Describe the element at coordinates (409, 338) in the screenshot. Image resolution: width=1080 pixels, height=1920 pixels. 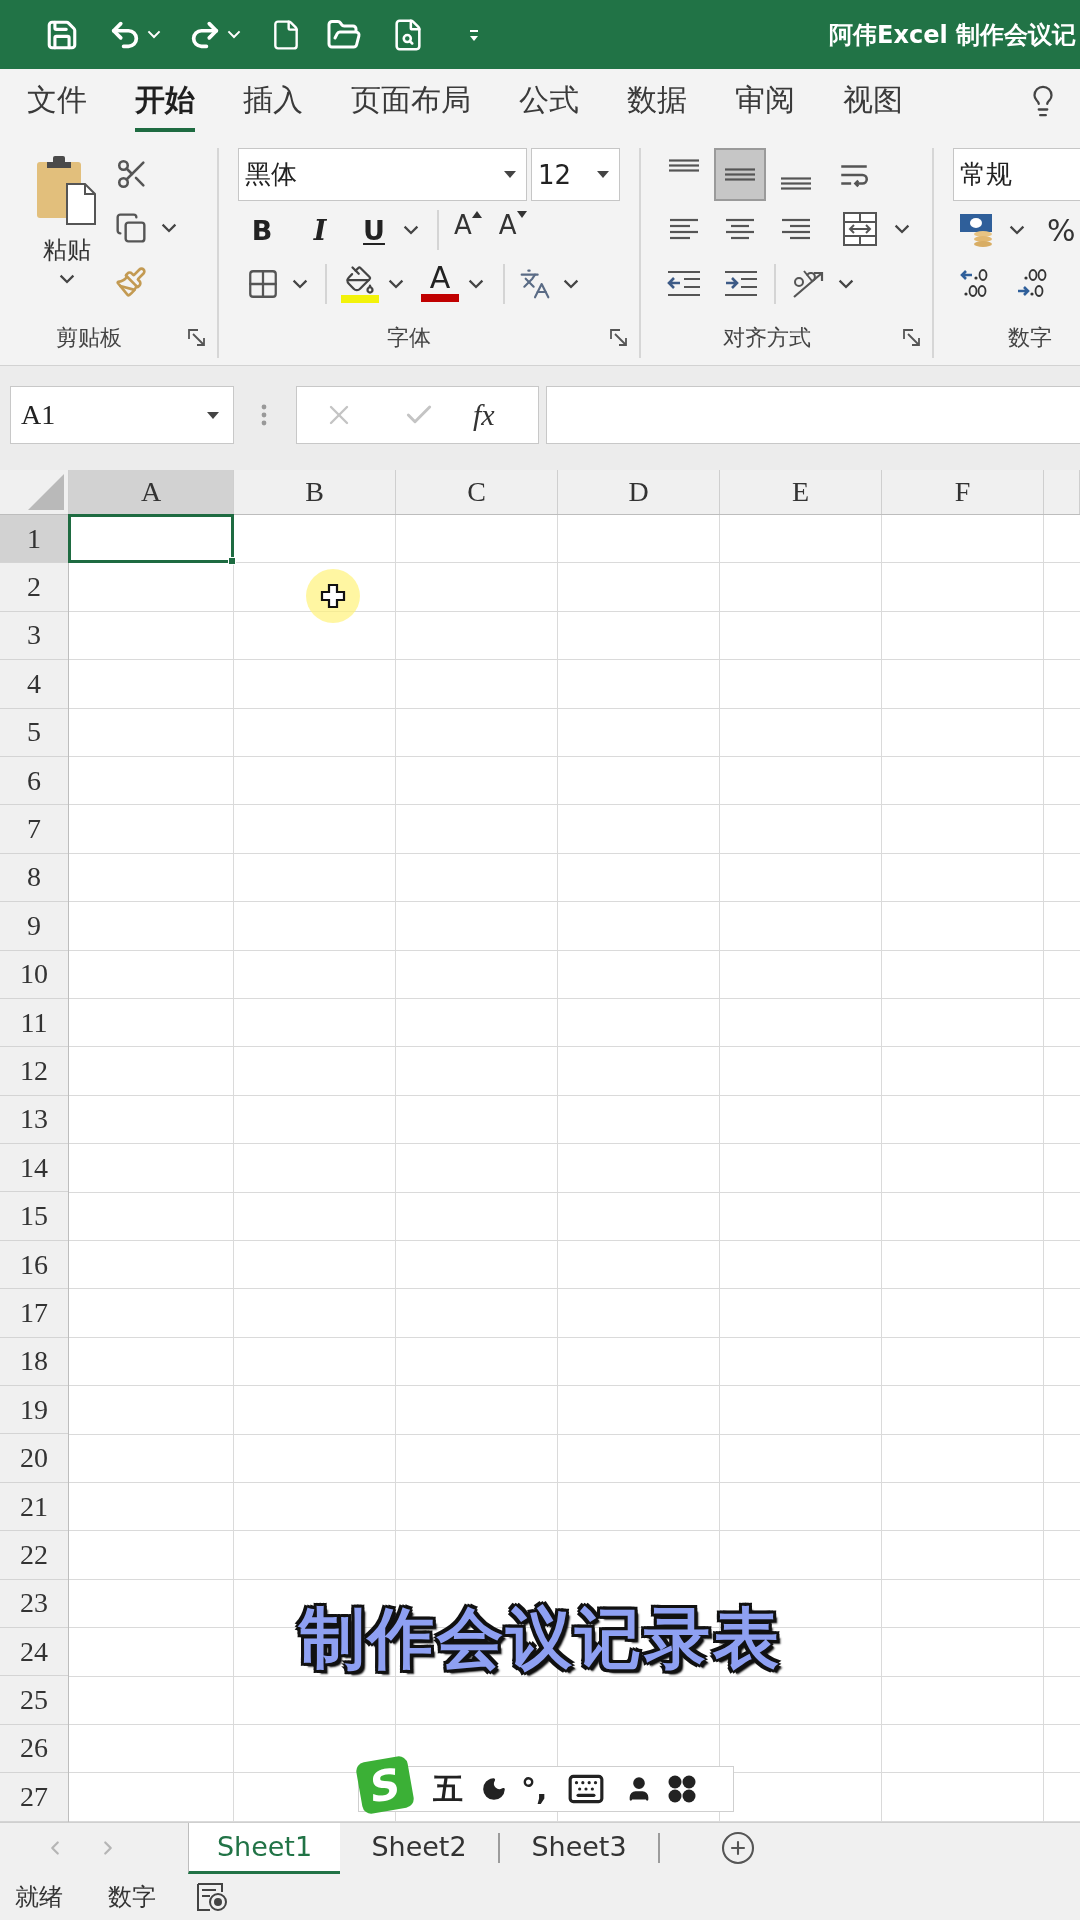
I see `group-label: 字体` at that location.